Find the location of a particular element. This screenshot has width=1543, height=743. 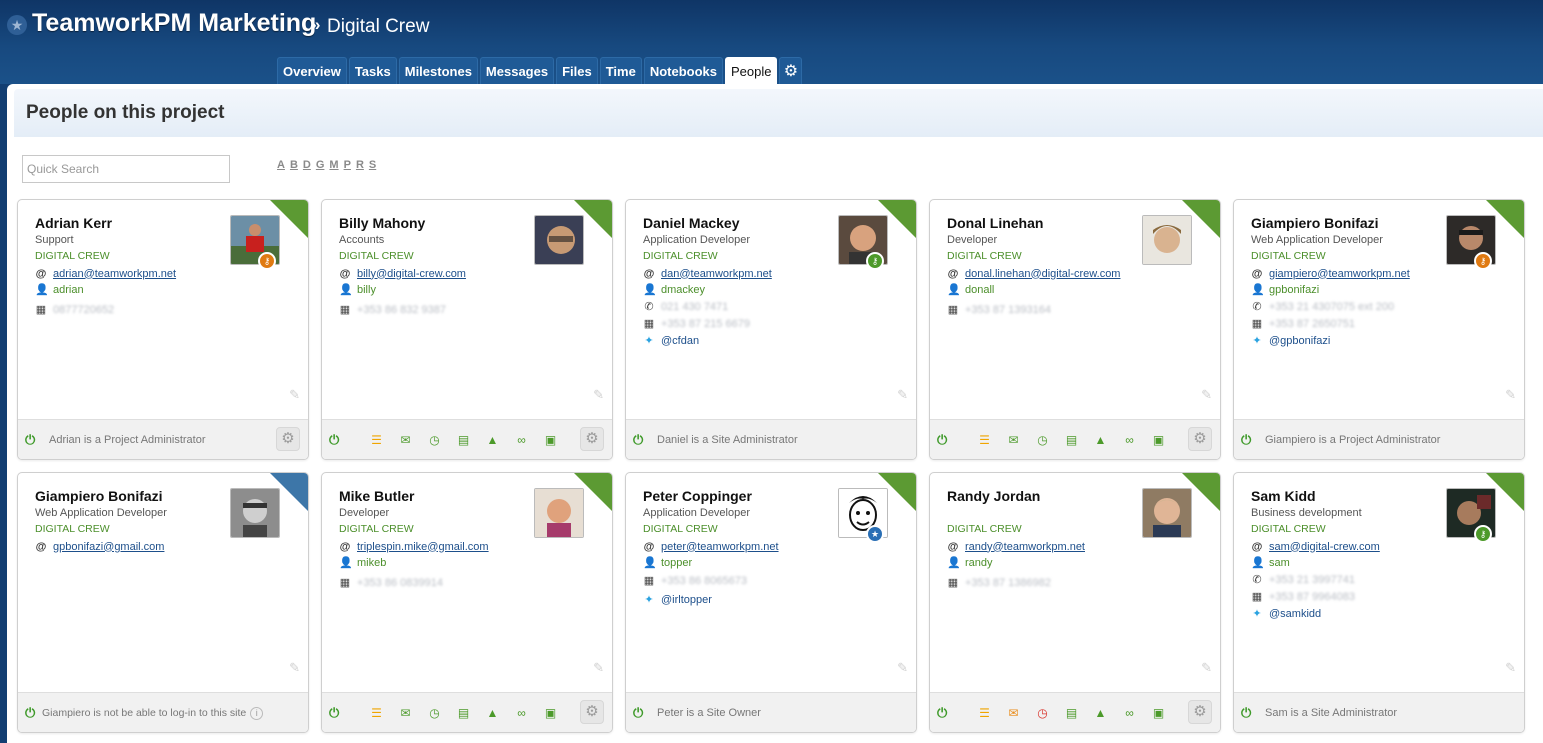

tab-time: Time is located at coordinates (620, 70).